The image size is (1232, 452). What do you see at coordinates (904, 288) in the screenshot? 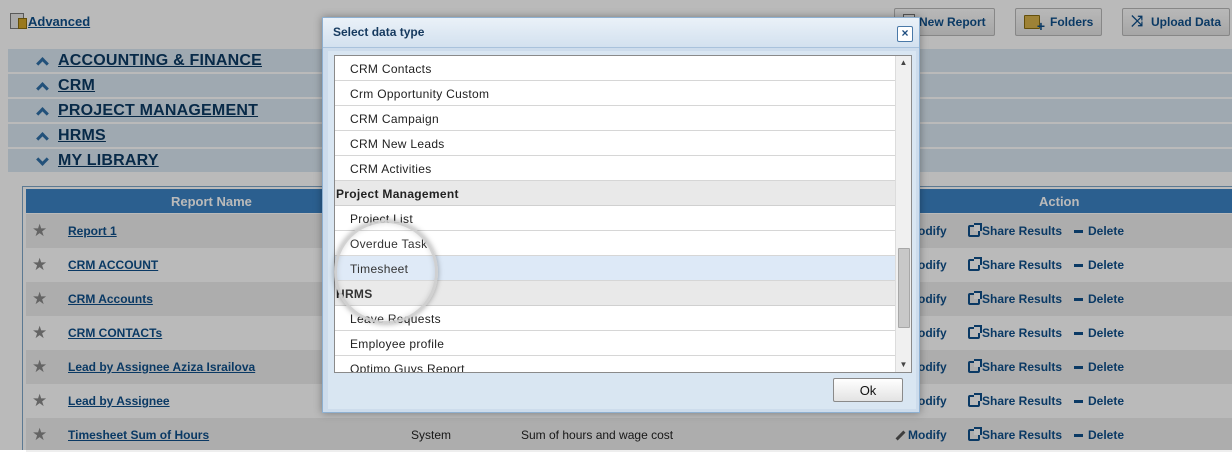
I see `scrollbar-thumb` at bounding box center [904, 288].